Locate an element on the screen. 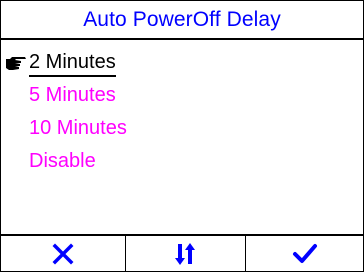 This screenshot has width=364, height=273. close-icon is located at coordinates (63, 253).